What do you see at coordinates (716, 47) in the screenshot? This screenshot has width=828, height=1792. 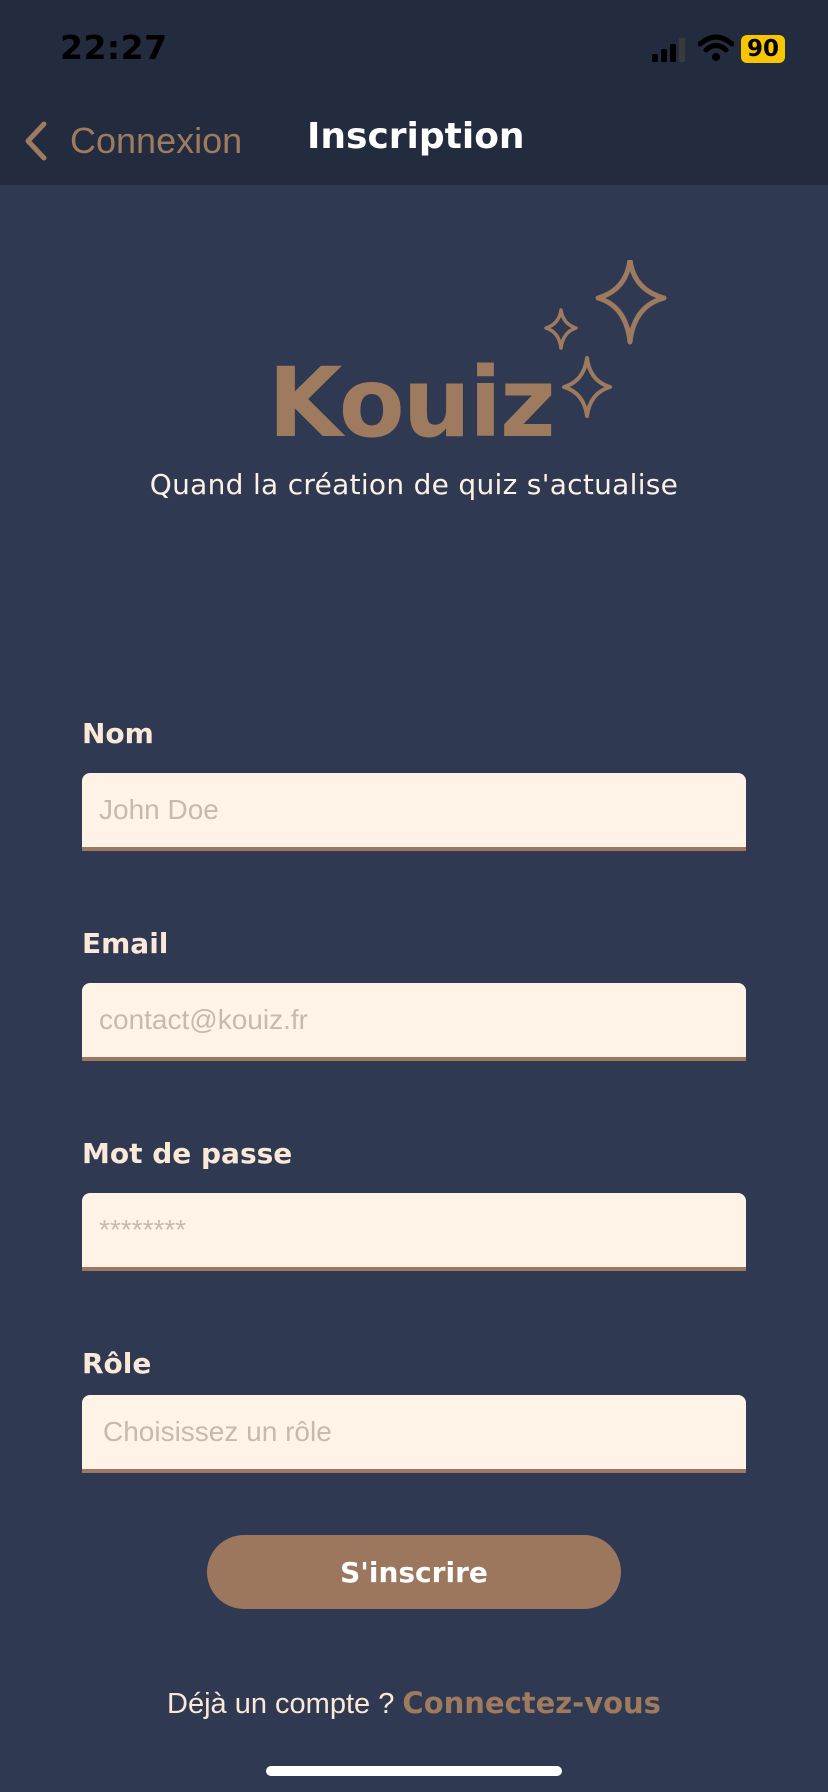 I see `wifi-icon` at bounding box center [716, 47].